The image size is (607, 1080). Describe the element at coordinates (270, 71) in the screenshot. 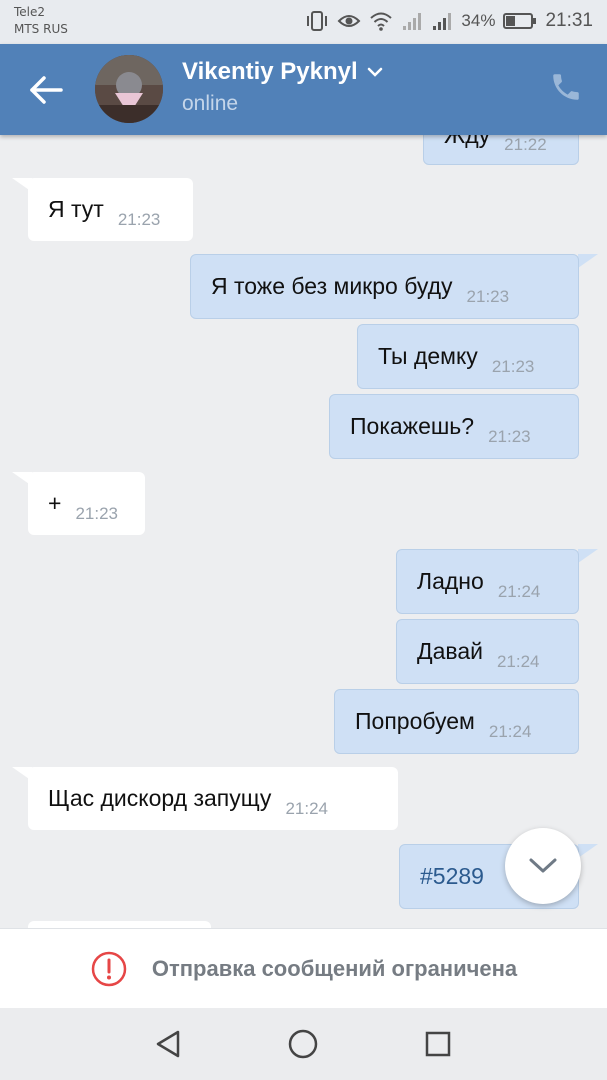

I see `contact-name: Vikentiy Pyknyl` at that location.